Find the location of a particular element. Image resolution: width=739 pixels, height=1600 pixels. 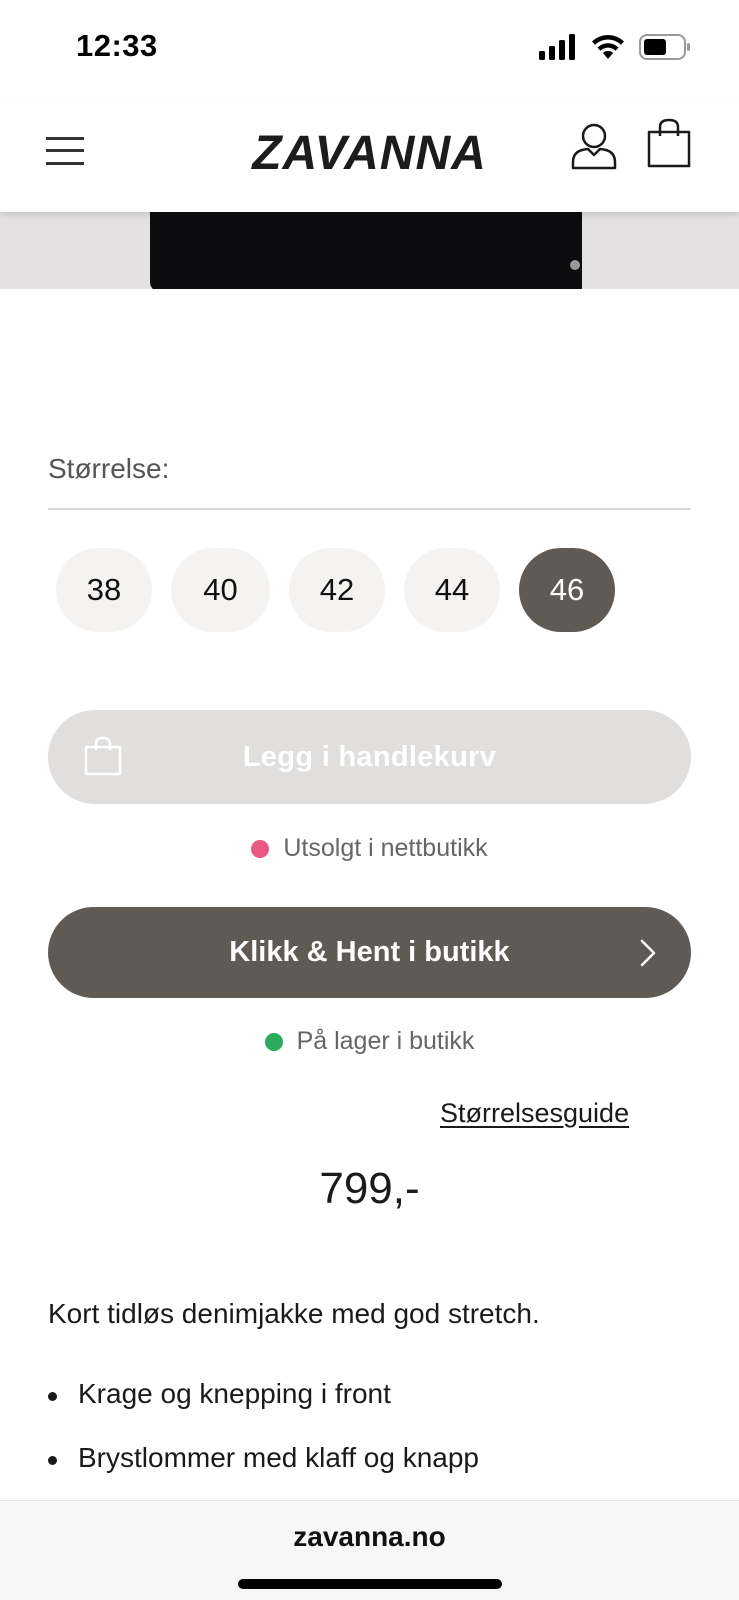

click-collect-button: Klikk & Hent i butikk is located at coordinates (369, 952).